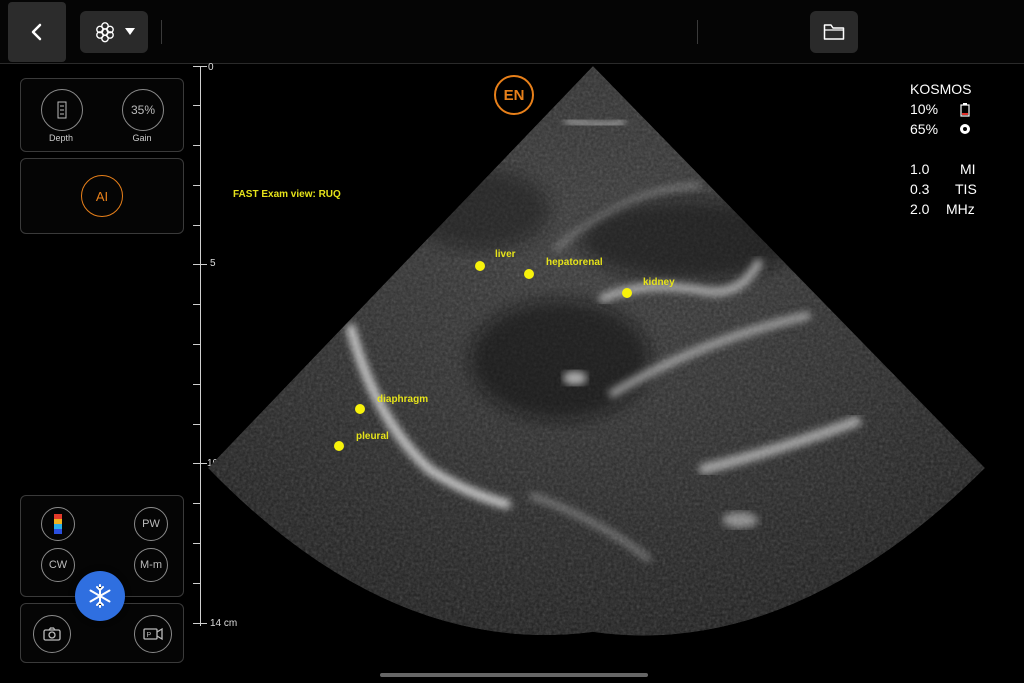 This screenshot has width=1024, height=683. I want to click on annotation-marker-liver, so click(480, 266).